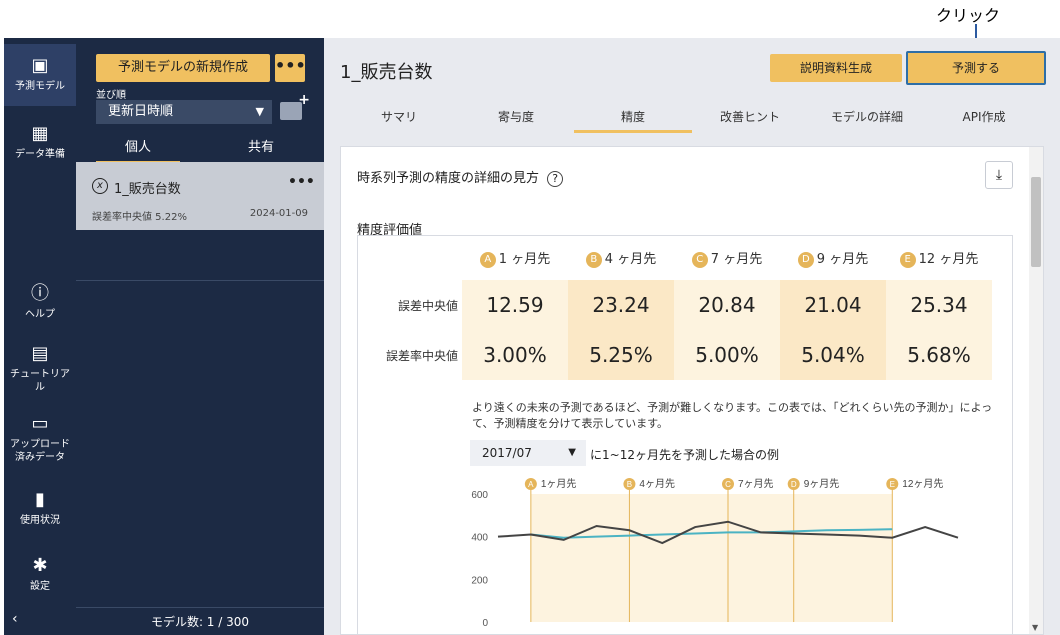 Image resolution: width=1060 pixels, height=635 pixels. What do you see at coordinates (976, 68) in the screenshot?
I see `predict-button: 予測する` at bounding box center [976, 68].